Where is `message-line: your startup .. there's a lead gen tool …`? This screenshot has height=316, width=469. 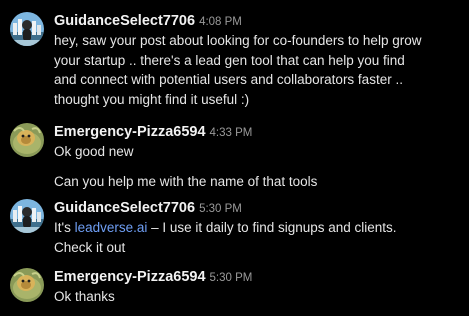
message-line: your startup .. there's a lead gen tool … is located at coordinates (229, 60).